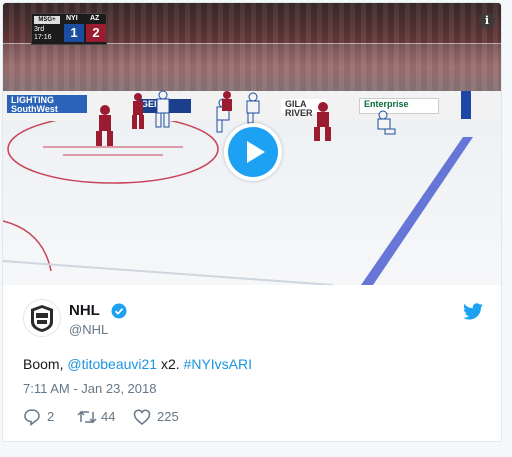 This screenshot has height=457, width=512. I want to click on info-icon: i, so click(487, 21).